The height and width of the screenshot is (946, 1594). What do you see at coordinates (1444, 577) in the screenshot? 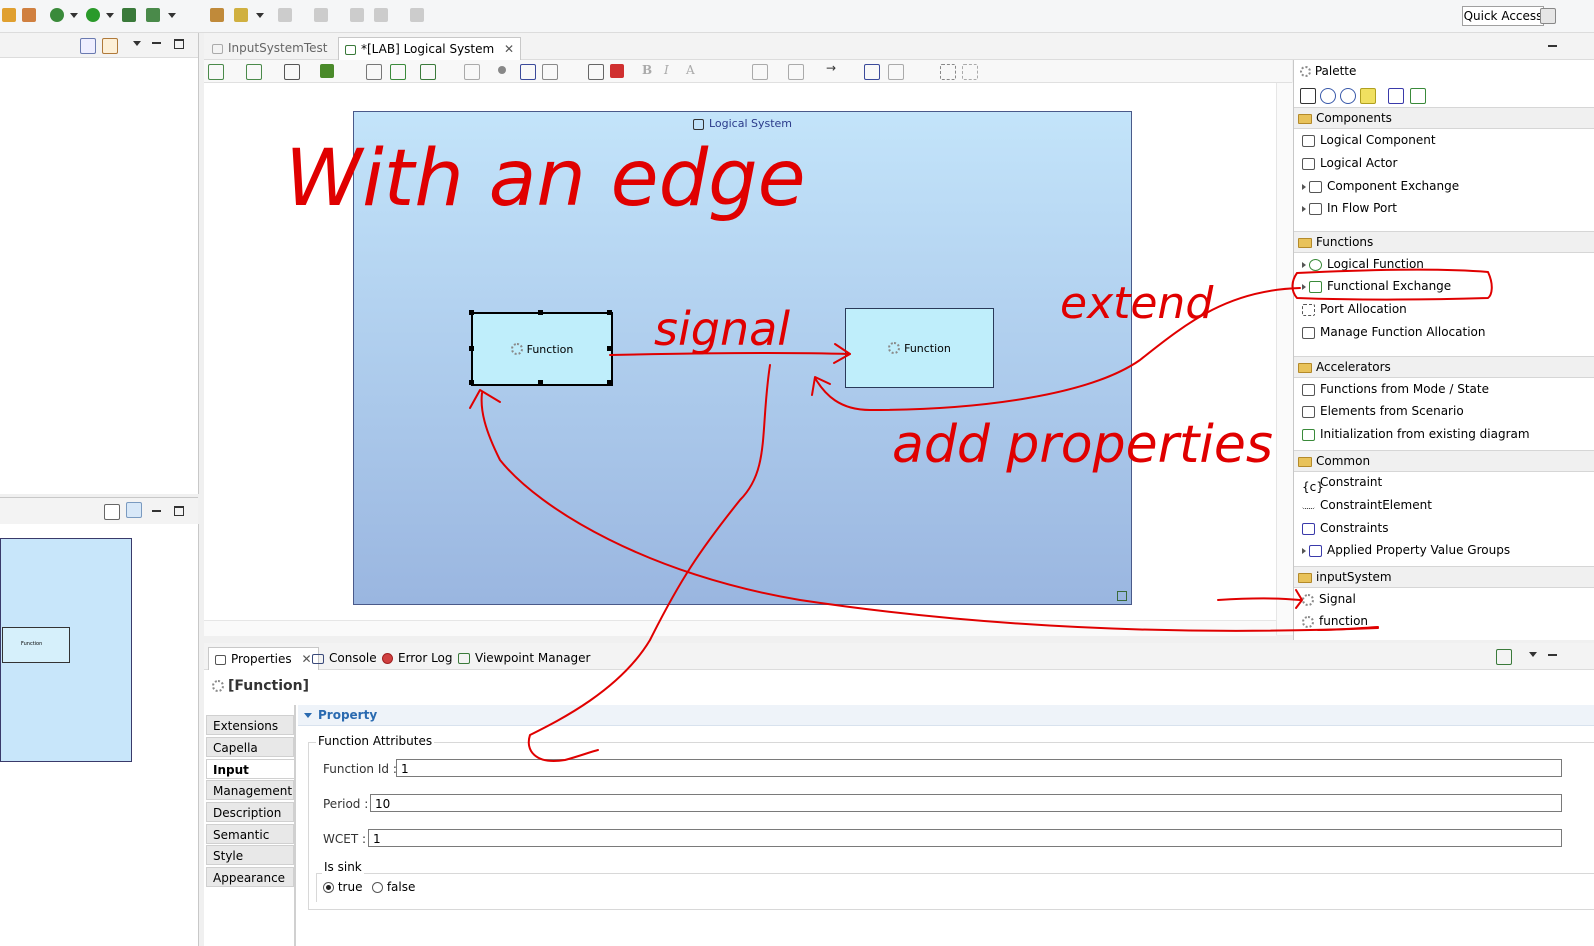
I see `palette-section-inputsystem: inputSystem` at bounding box center [1444, 577].